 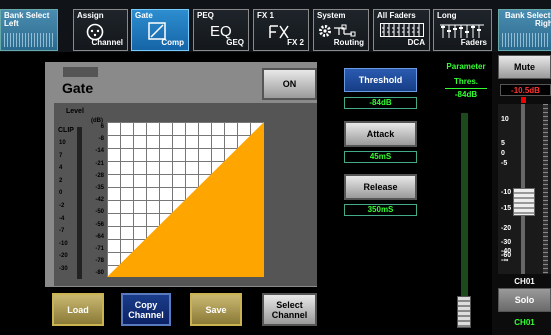 What do you see at coordinates (380, 103) in the screenshot?
I see `threshold-value: -84dB` at bounding box center [380, 103].